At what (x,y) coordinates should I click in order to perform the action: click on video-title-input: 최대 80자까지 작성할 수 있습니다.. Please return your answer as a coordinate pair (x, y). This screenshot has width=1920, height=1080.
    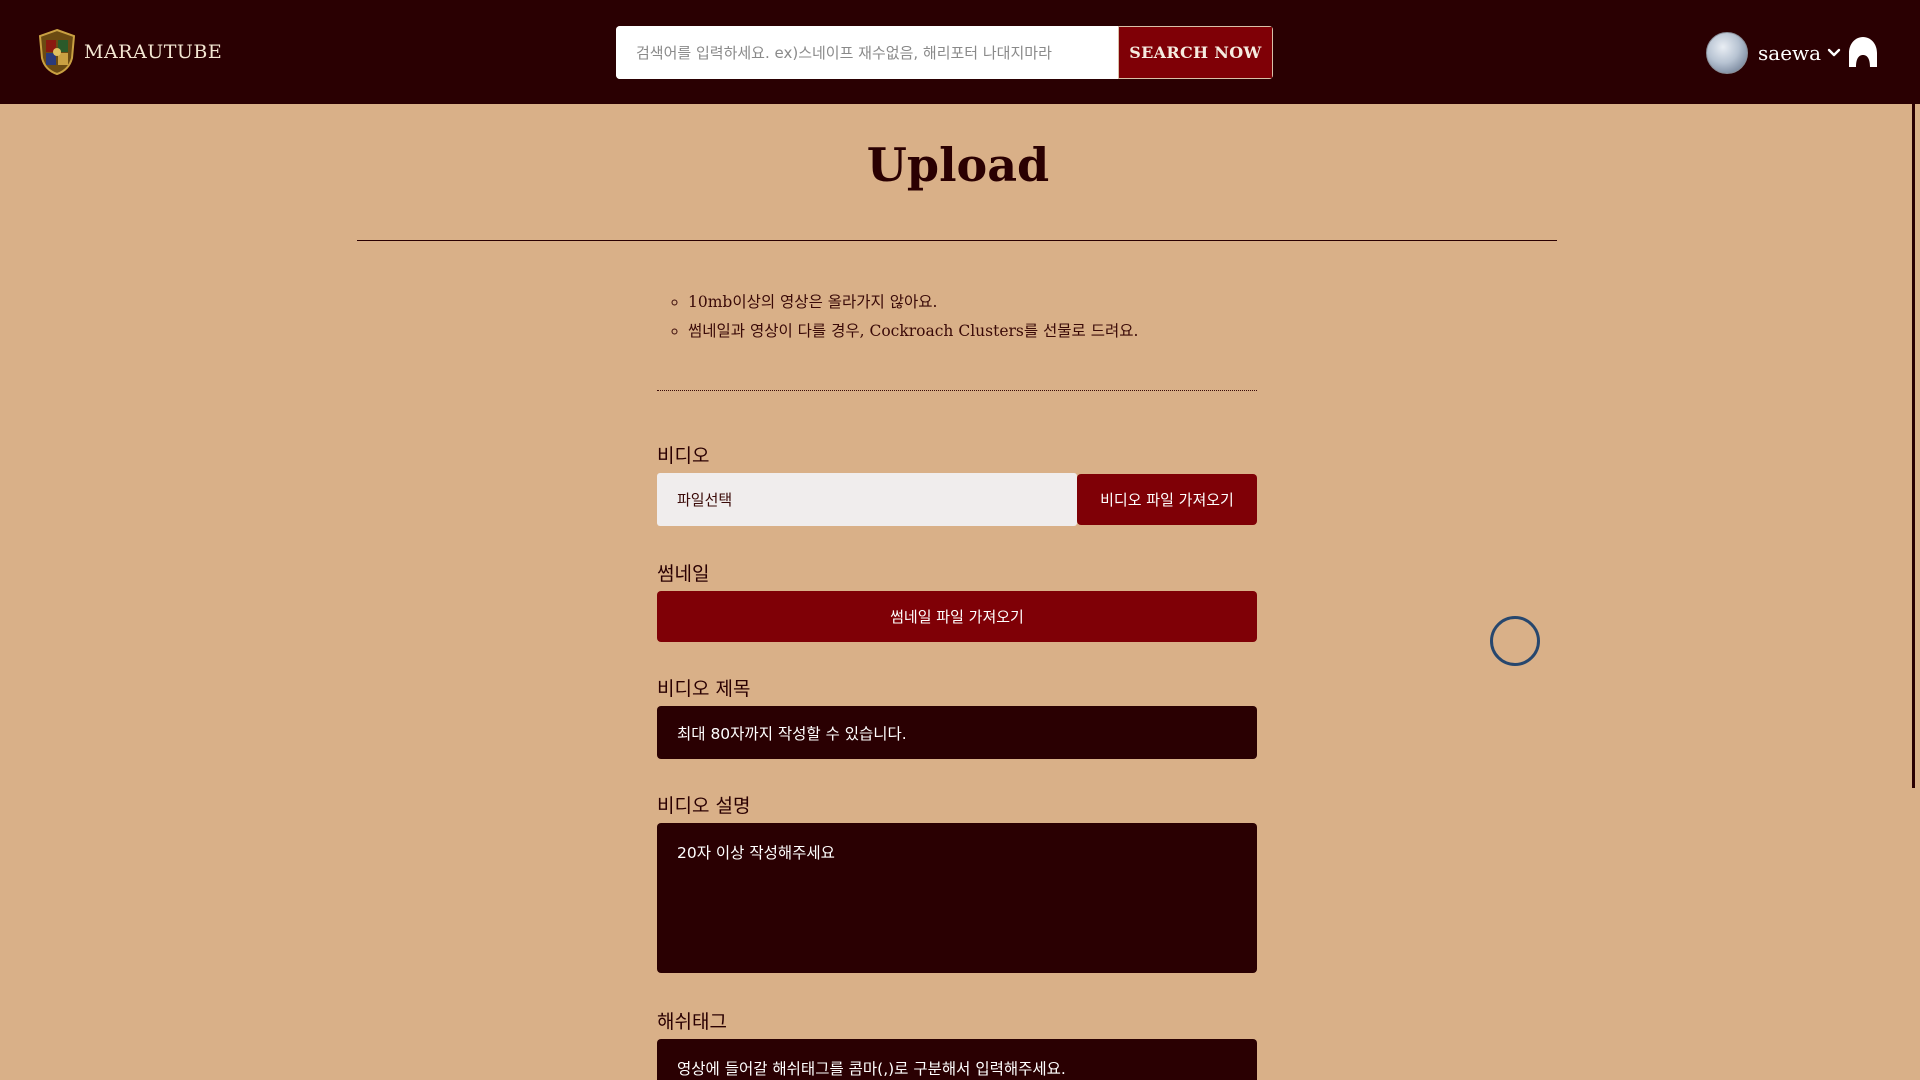
    Looking at the image, I should click on (957, 732).